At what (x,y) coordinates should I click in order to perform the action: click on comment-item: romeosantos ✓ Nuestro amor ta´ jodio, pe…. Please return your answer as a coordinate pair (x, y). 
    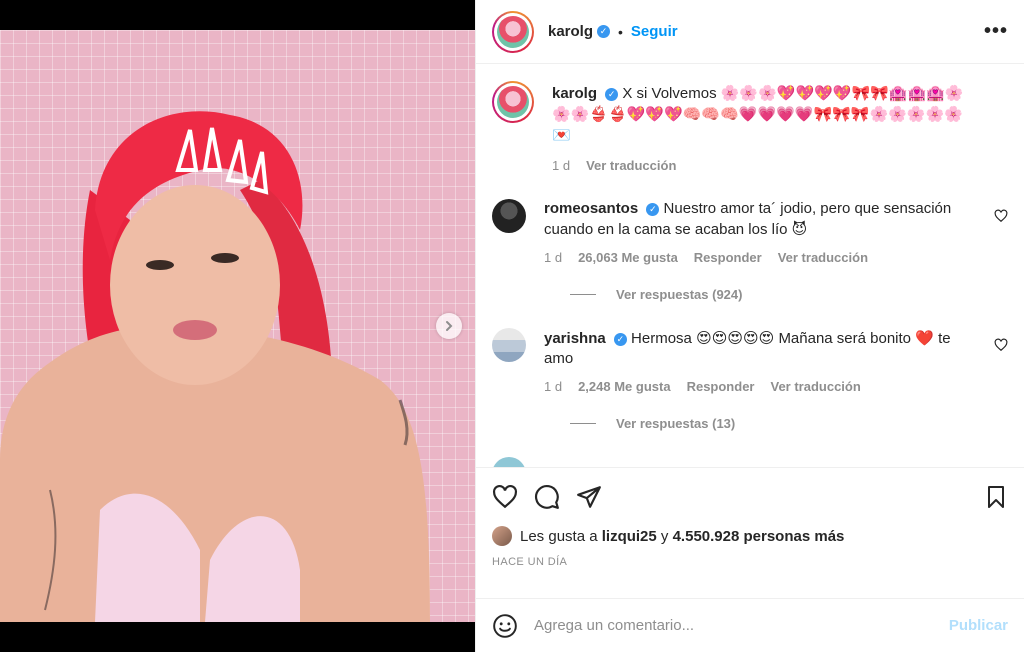
    Looking at the image, I should click on (750, 232).